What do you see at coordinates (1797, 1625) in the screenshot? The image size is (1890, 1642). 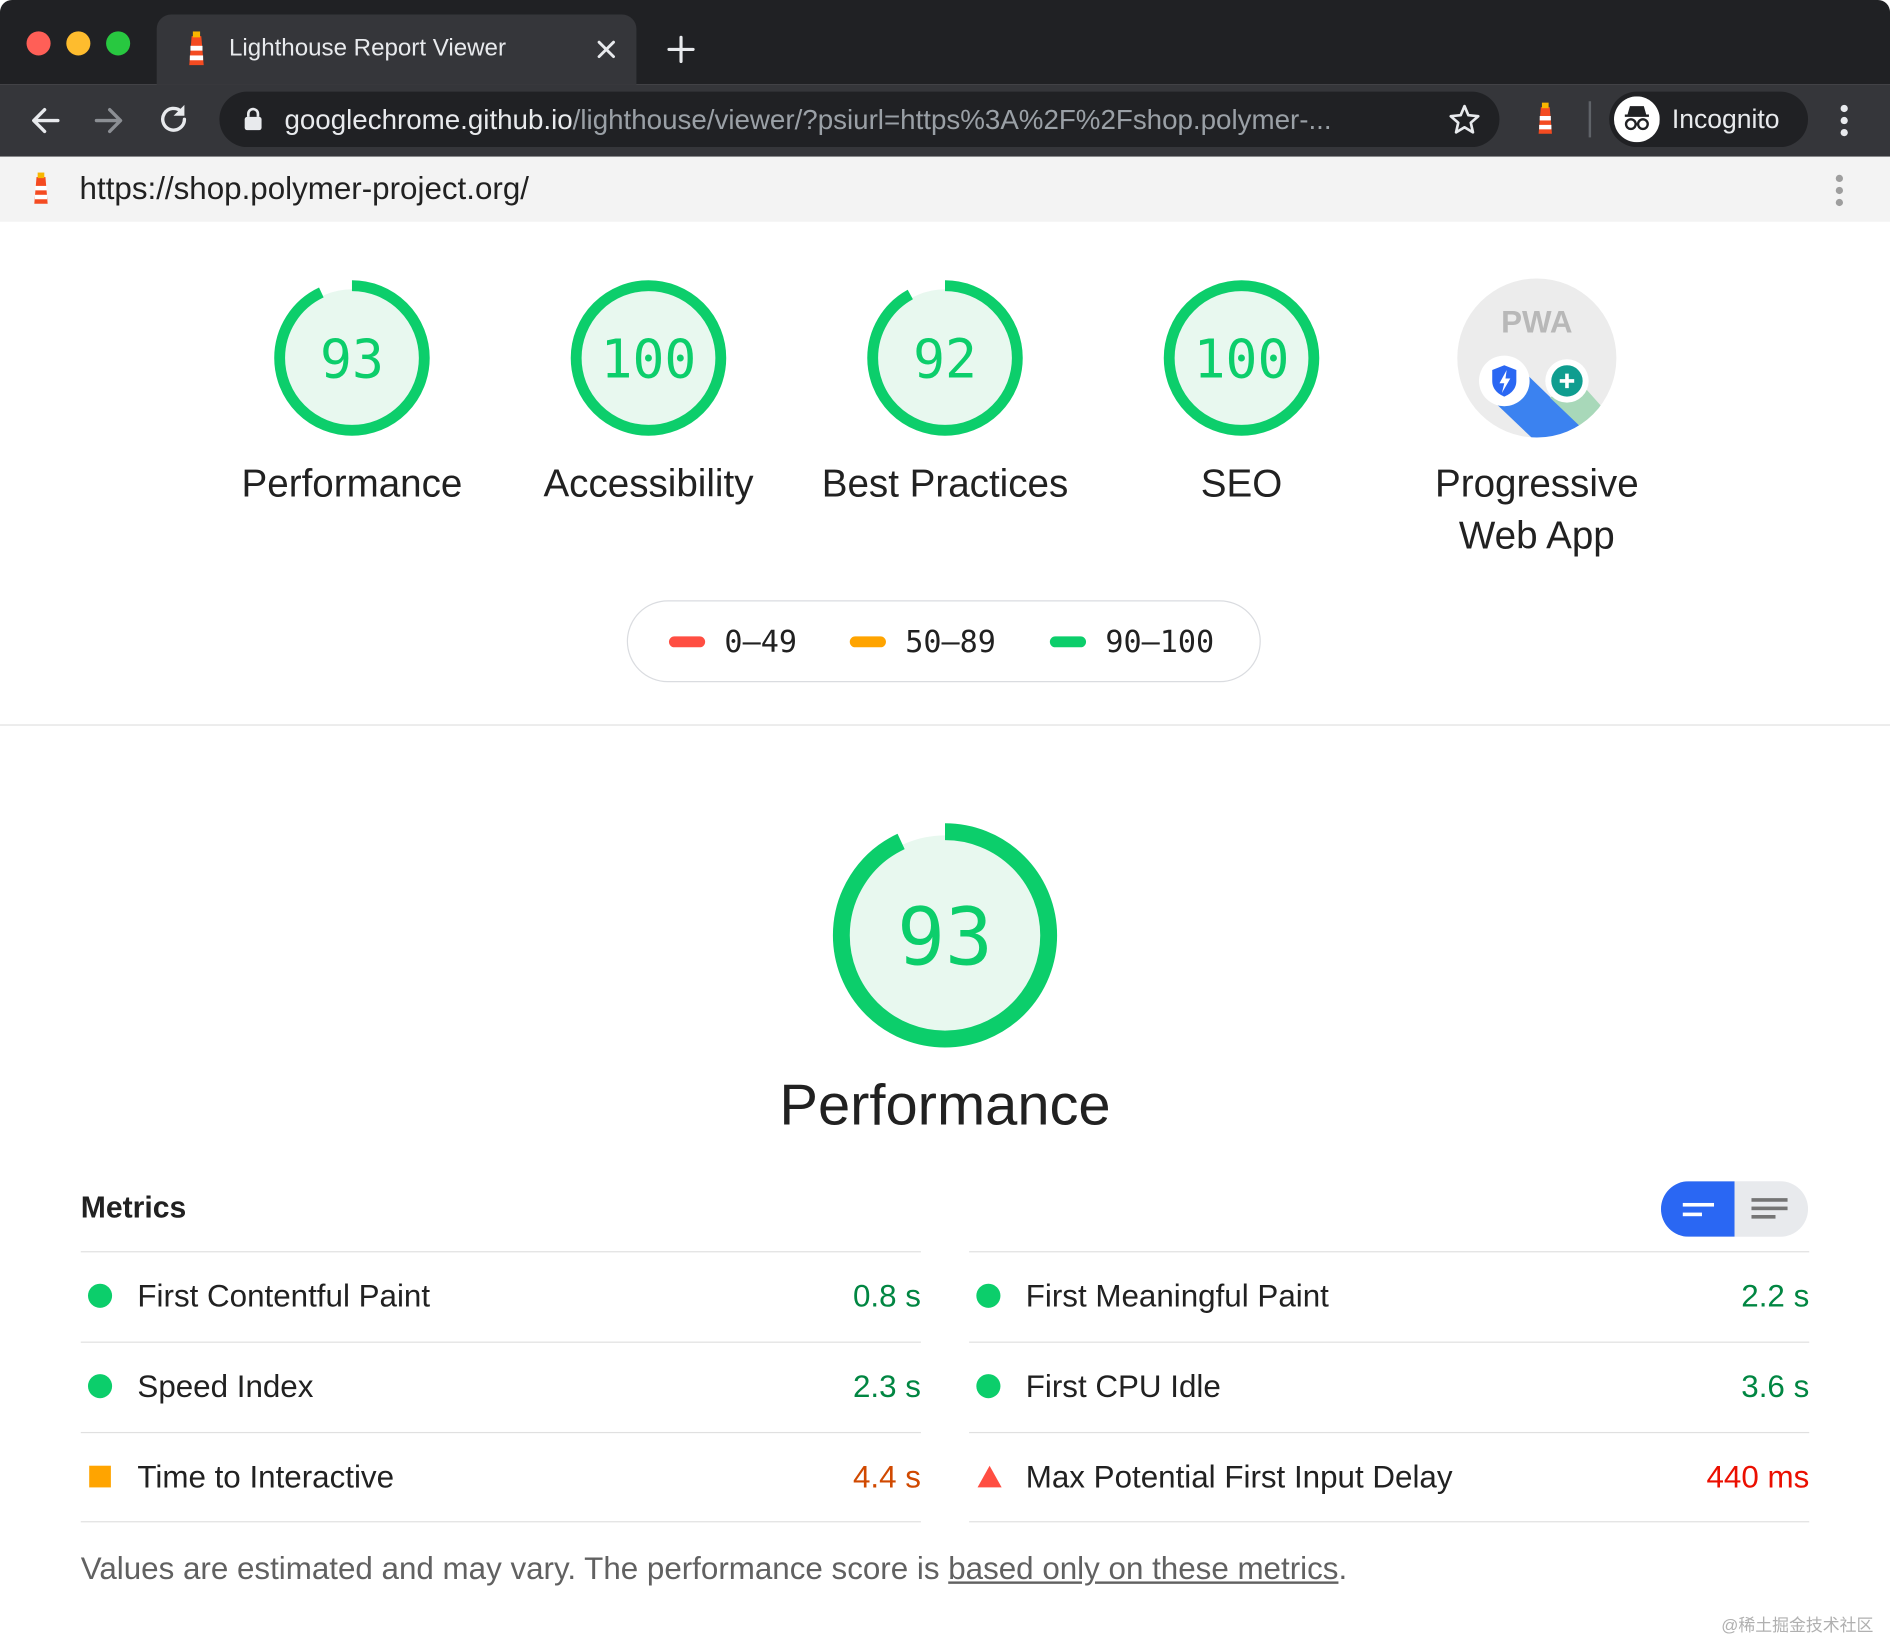 I see `watermark: @稀土掘金技术社区` at bounding box center [1797, 1625].